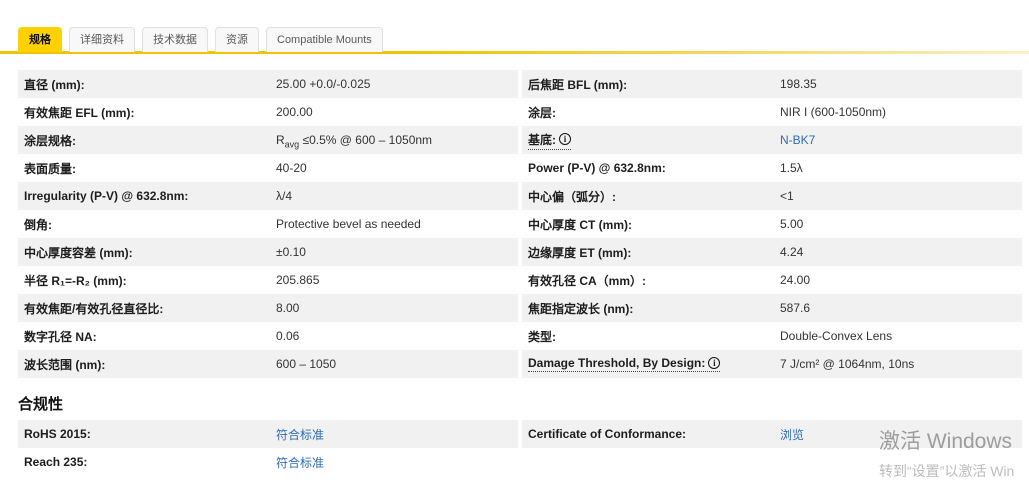  I want to click on coc-view-link: 浏览, so click(792, 435).